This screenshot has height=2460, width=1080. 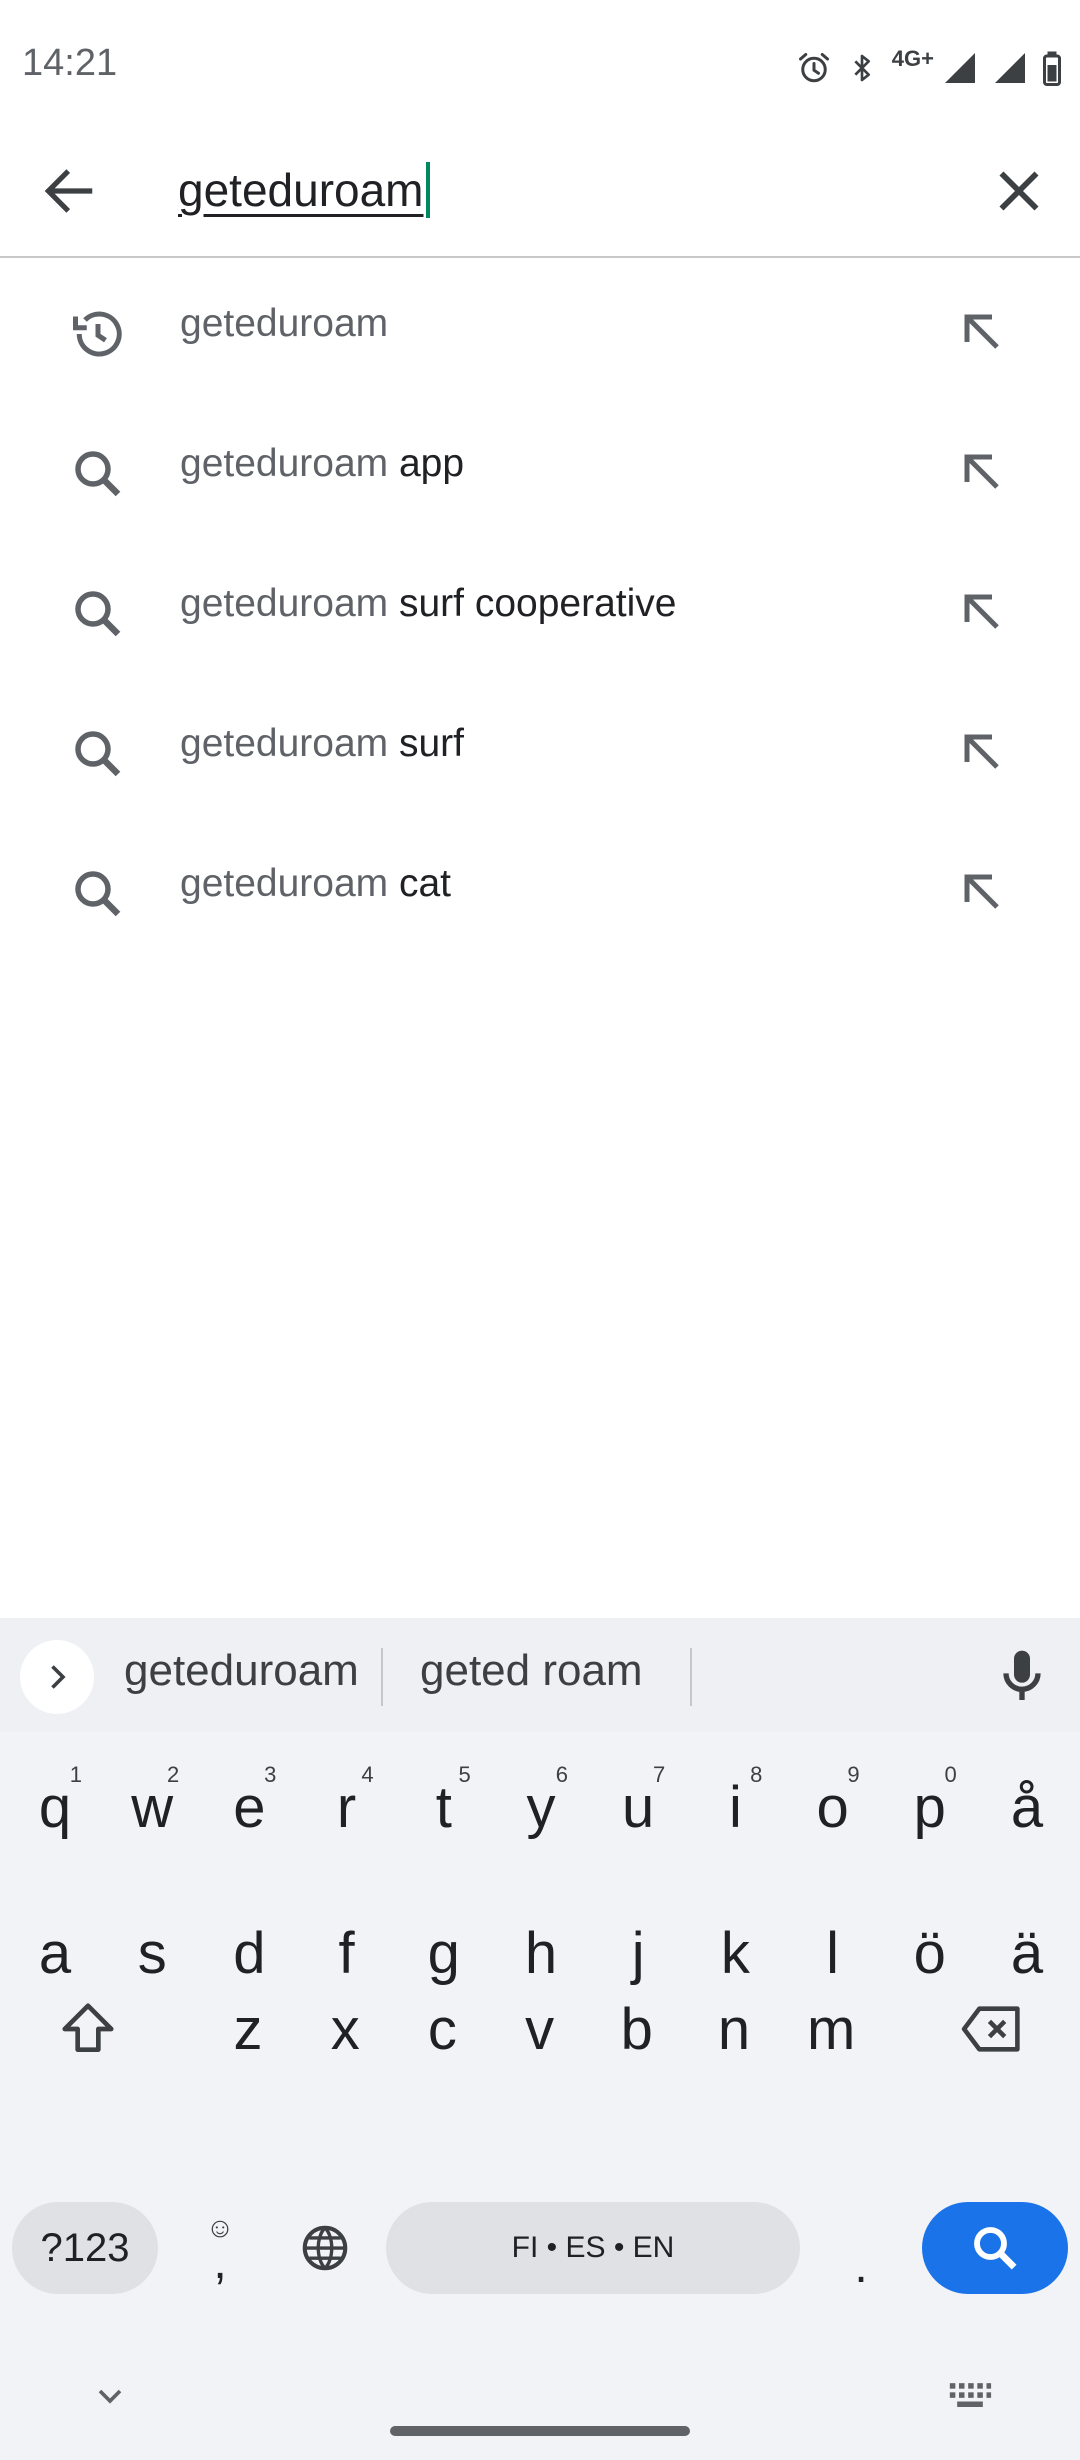 I want to click on keyboard-suggestion-strip: geteduroam geted roam, so click(x=540, y=1675).